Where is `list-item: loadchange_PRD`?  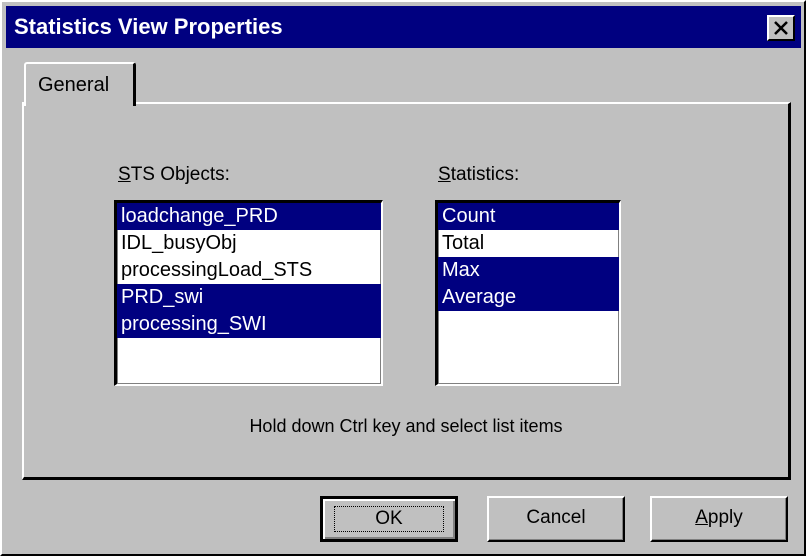 list-item: loadchange_PRD is located at coordinates (249, 216).